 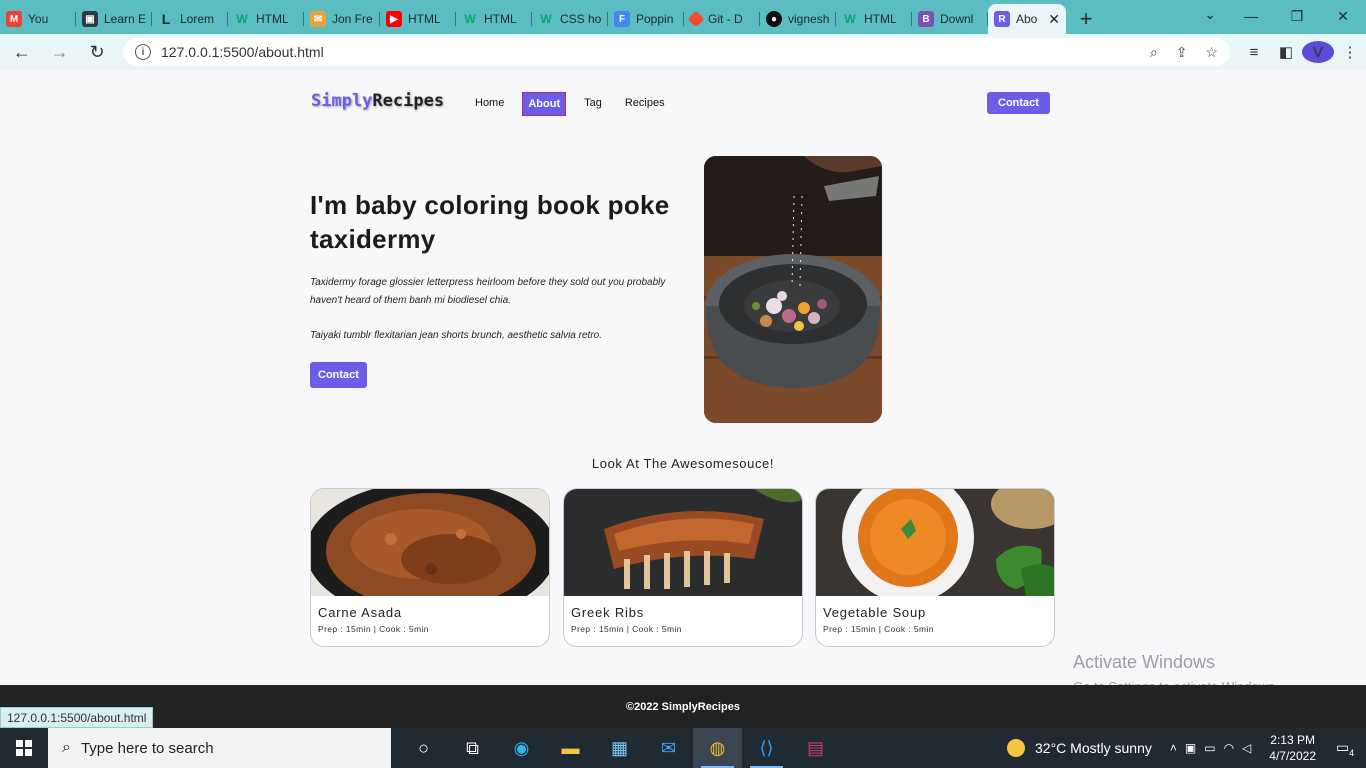 I want to click on footer-copyright: ©2022 SimplyRecipes, so click(x=683, y=706).